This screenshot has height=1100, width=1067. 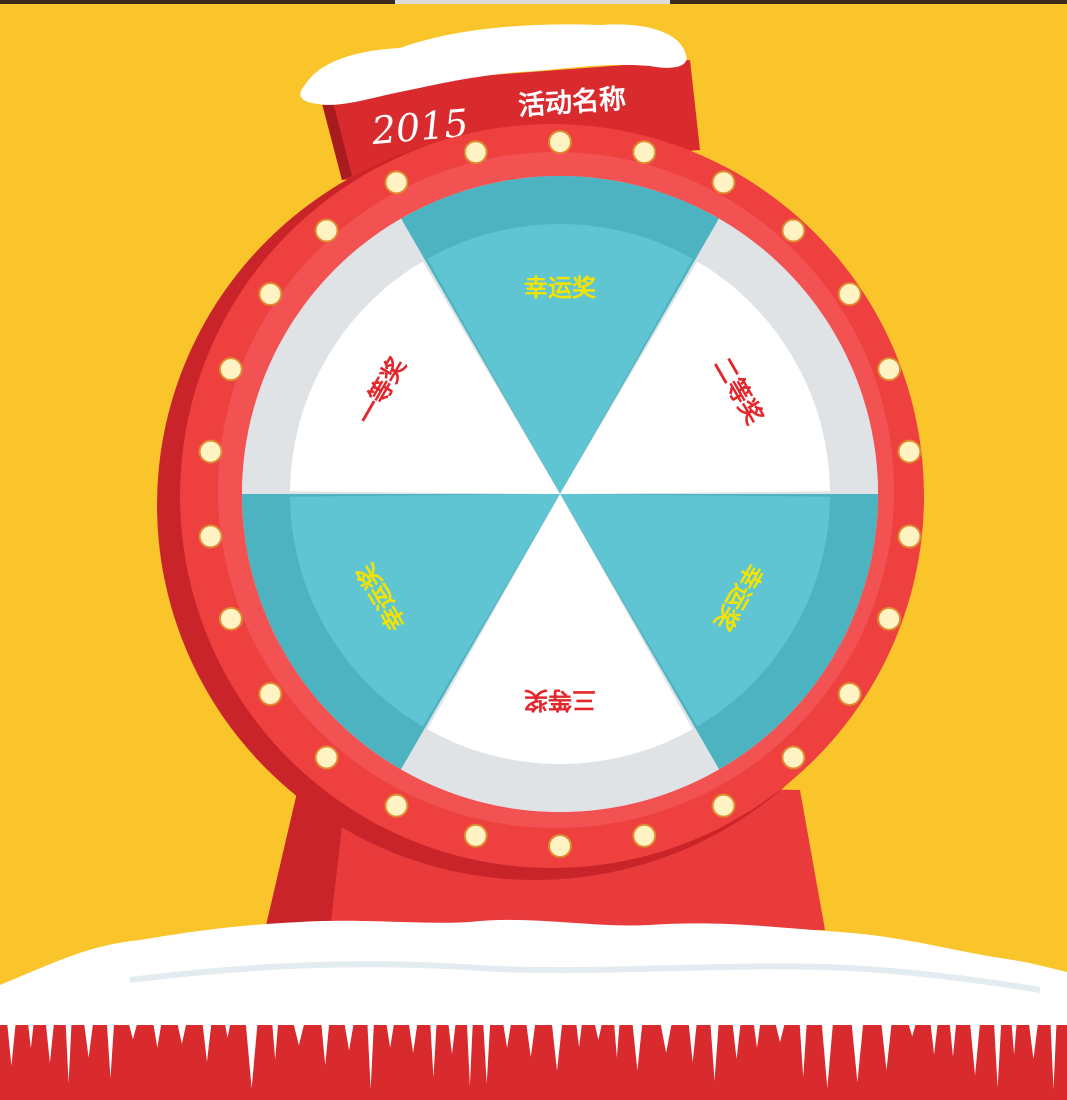 I want to click on segment-label: 幸运奖, so click(x=560, y=288).